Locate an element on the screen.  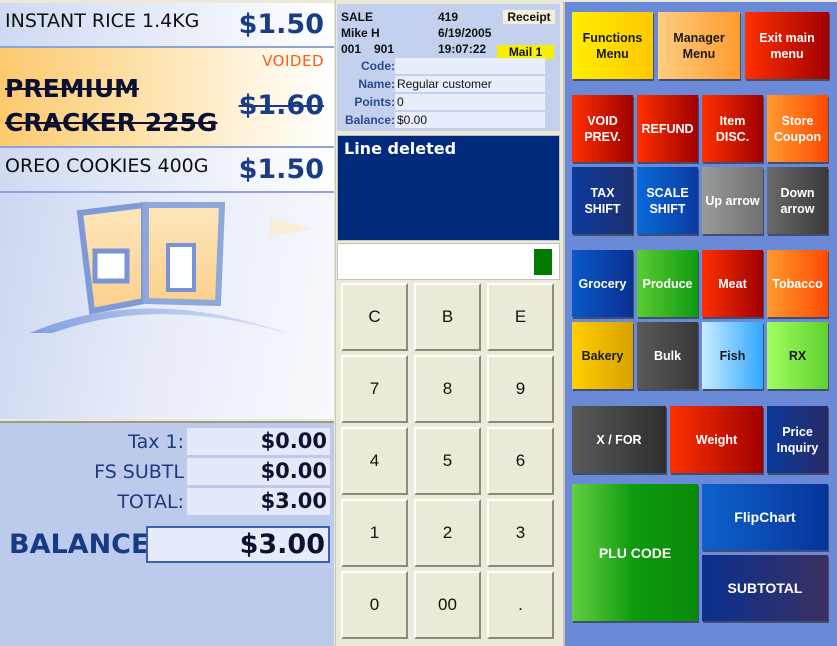
store-coupon-button: Store Coupon is located at coordinates (797, 128).